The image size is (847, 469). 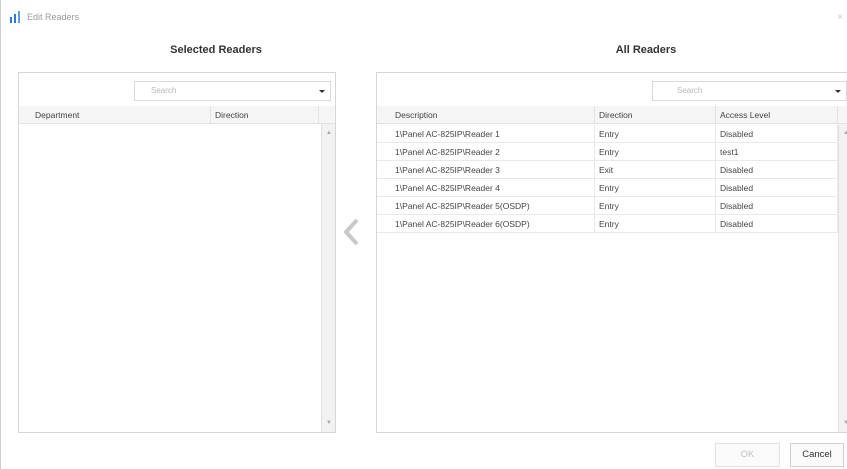 I want to click on all-vertical-scrollbar: ▲ ▼, so click(x=842, y=278).